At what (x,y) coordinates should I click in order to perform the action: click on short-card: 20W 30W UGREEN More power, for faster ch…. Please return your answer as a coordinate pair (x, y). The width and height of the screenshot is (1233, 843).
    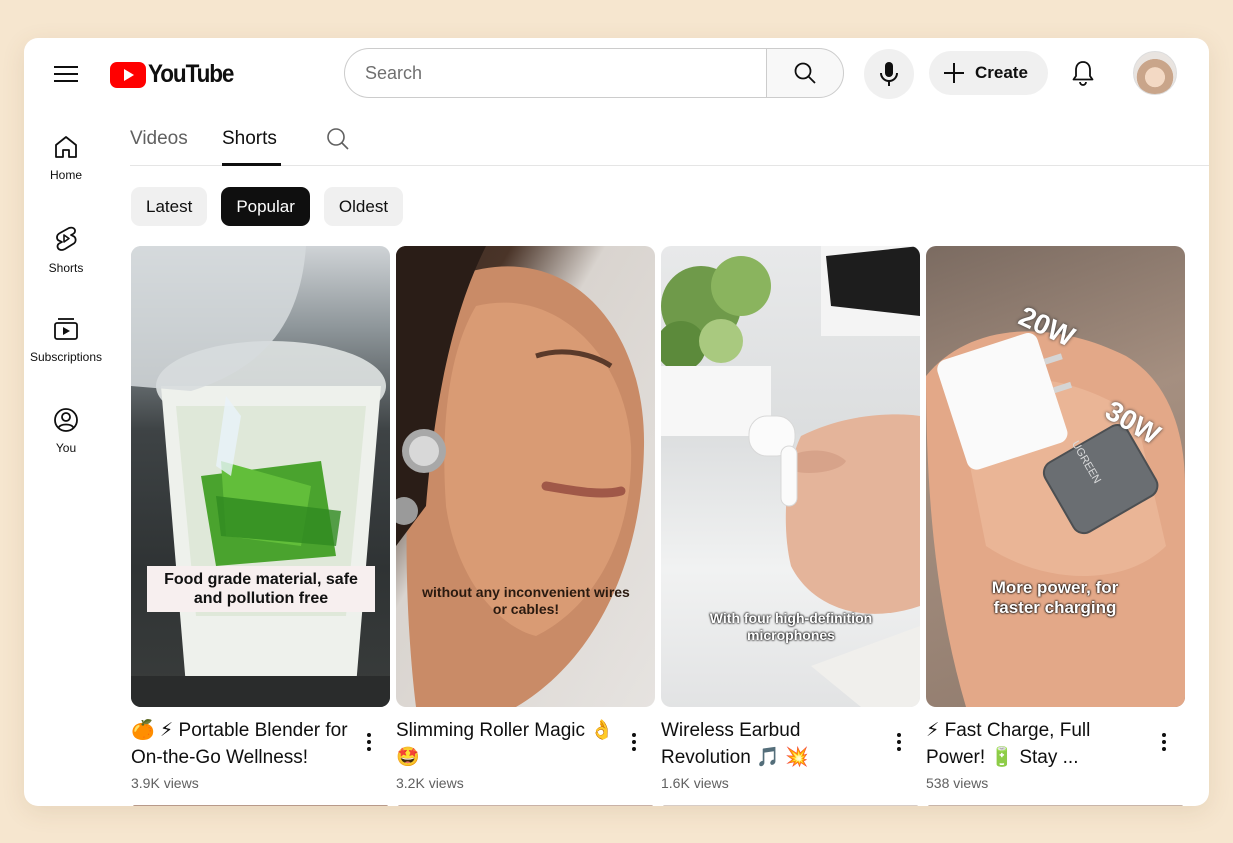
    Looking at the image, I should click on (1055, 518).